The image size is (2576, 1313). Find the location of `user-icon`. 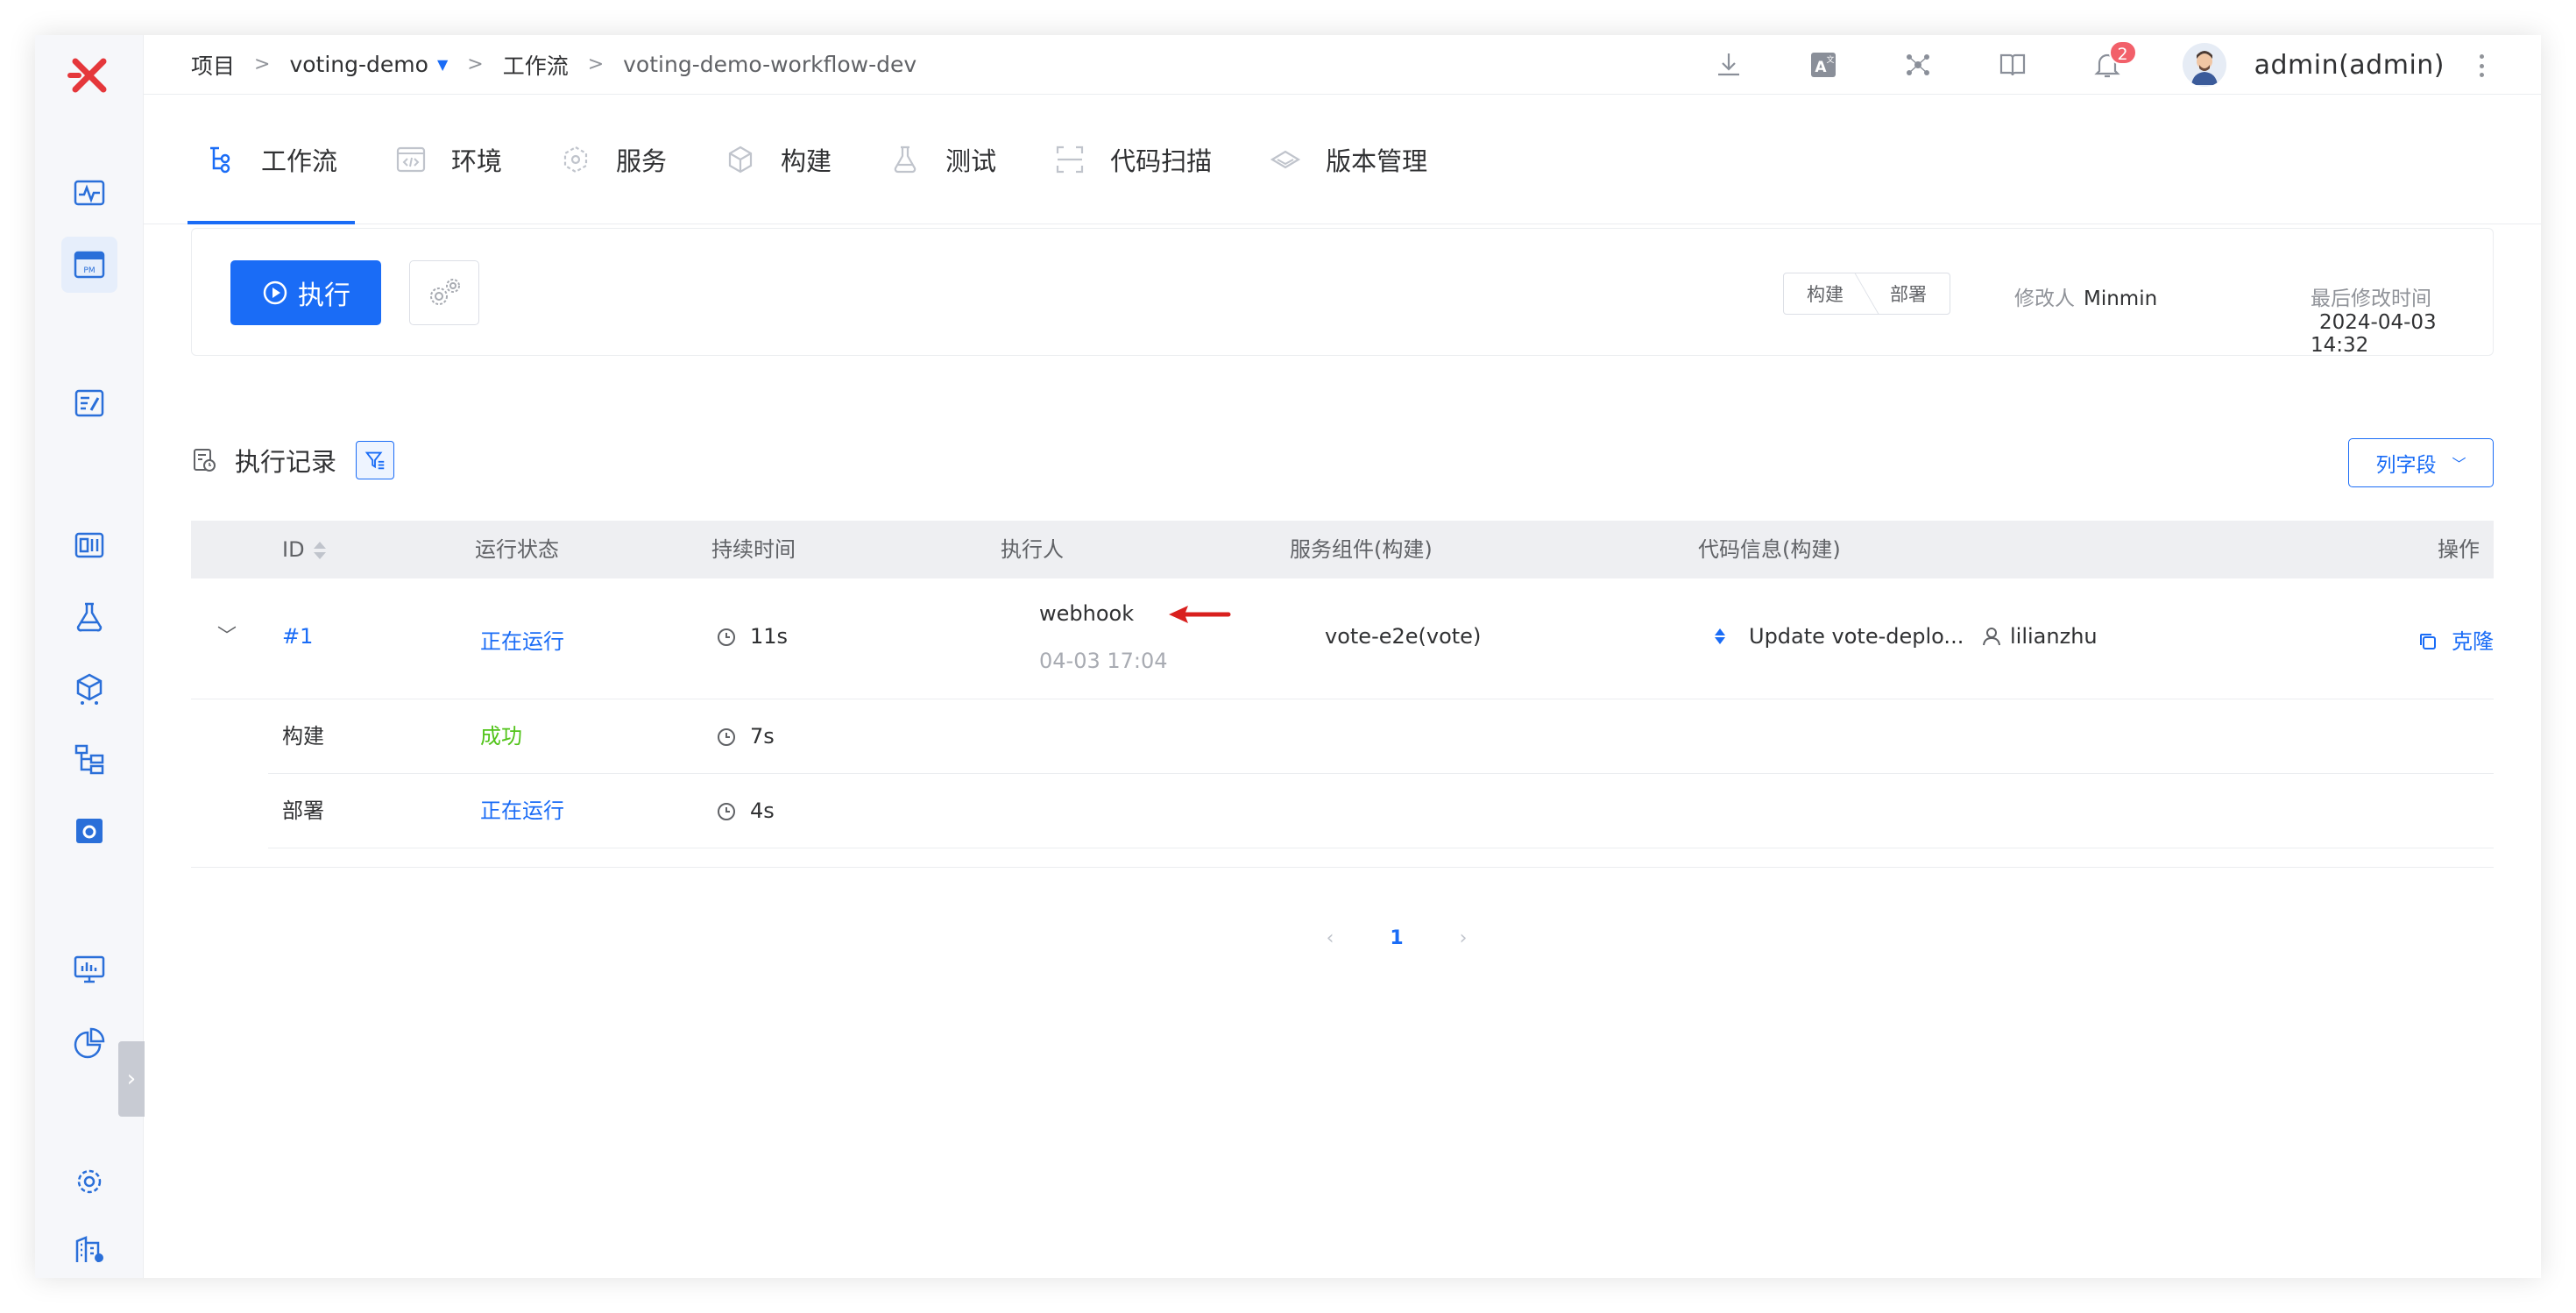

user-icon is located at coordinates (1991, 637).